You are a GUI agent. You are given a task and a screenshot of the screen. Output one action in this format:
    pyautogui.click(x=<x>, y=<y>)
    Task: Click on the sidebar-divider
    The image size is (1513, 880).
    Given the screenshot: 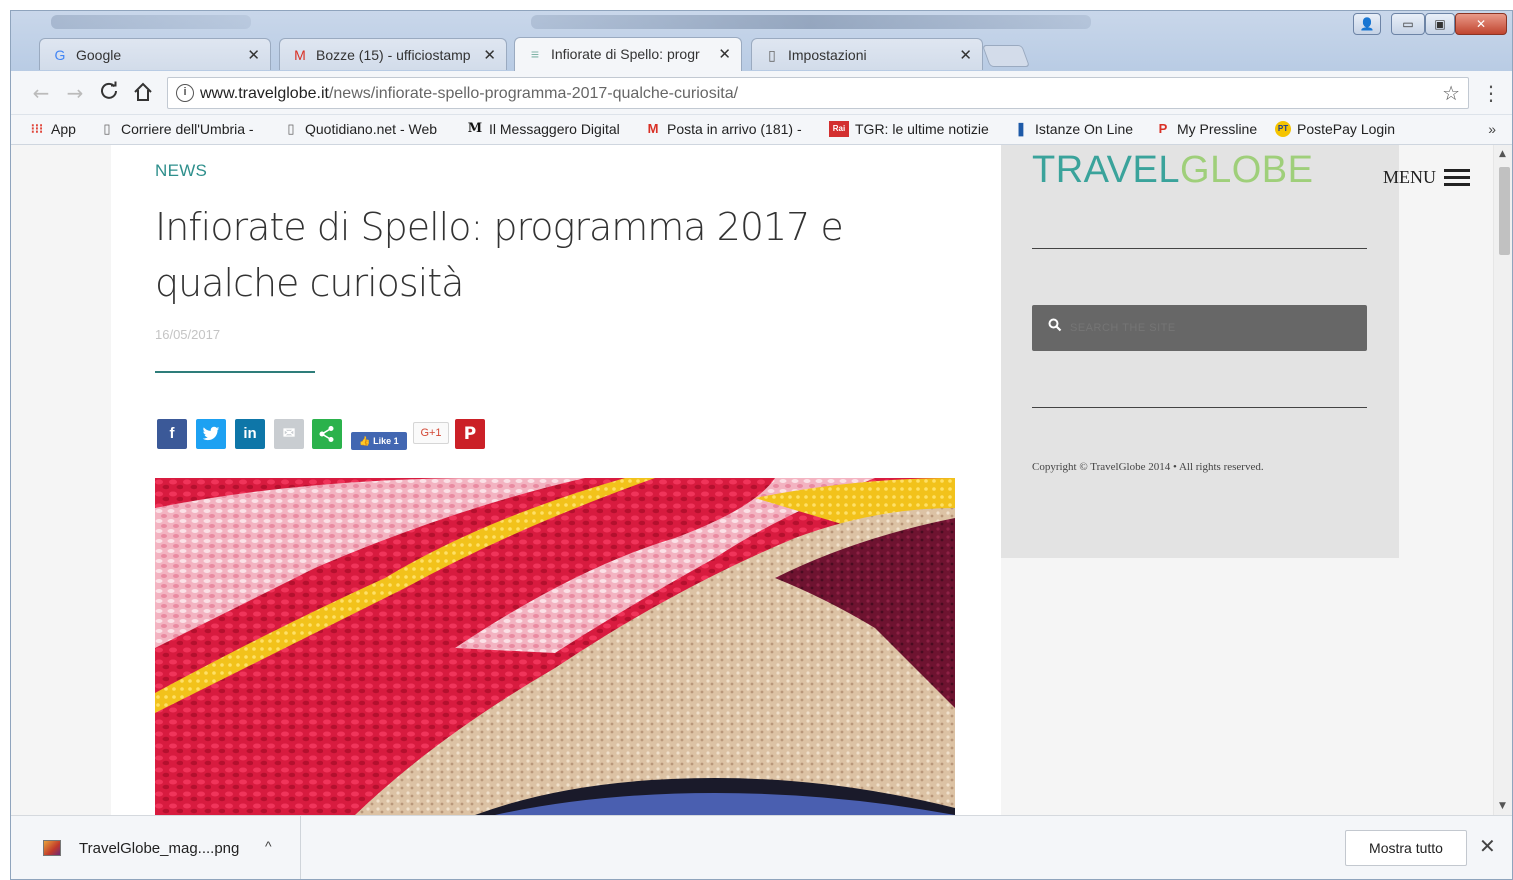 What is the action you would take?
    pyautogui.click(x=1199, y=407)
    